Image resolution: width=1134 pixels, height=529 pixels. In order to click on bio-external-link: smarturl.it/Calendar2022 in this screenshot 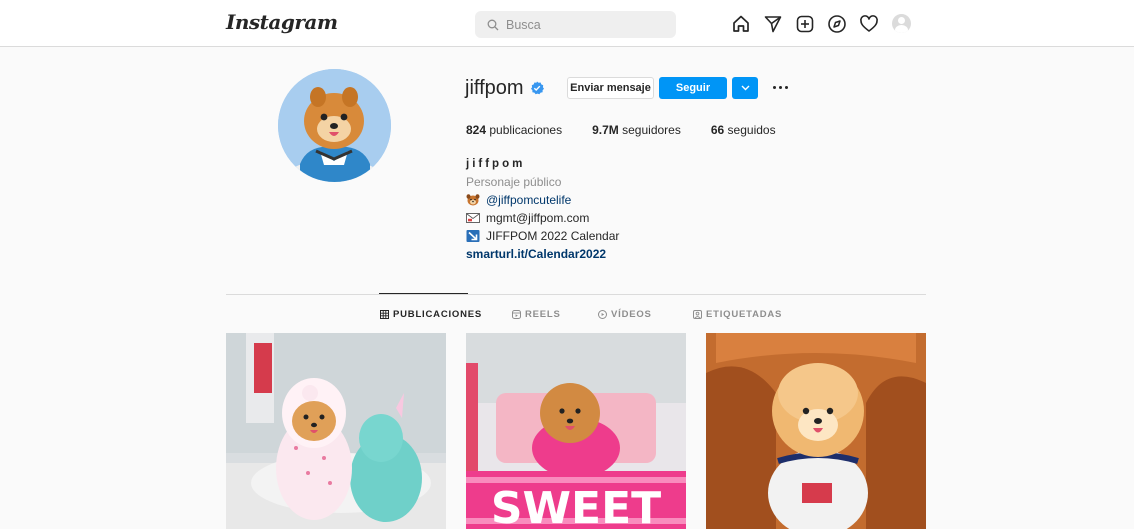, I will do `click(536, 254)`.